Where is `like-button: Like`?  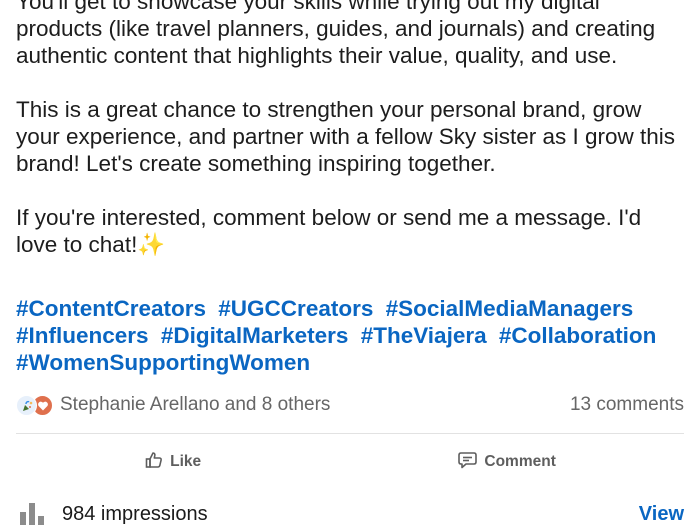 like-button: Like is located at coordinates (172, 462).